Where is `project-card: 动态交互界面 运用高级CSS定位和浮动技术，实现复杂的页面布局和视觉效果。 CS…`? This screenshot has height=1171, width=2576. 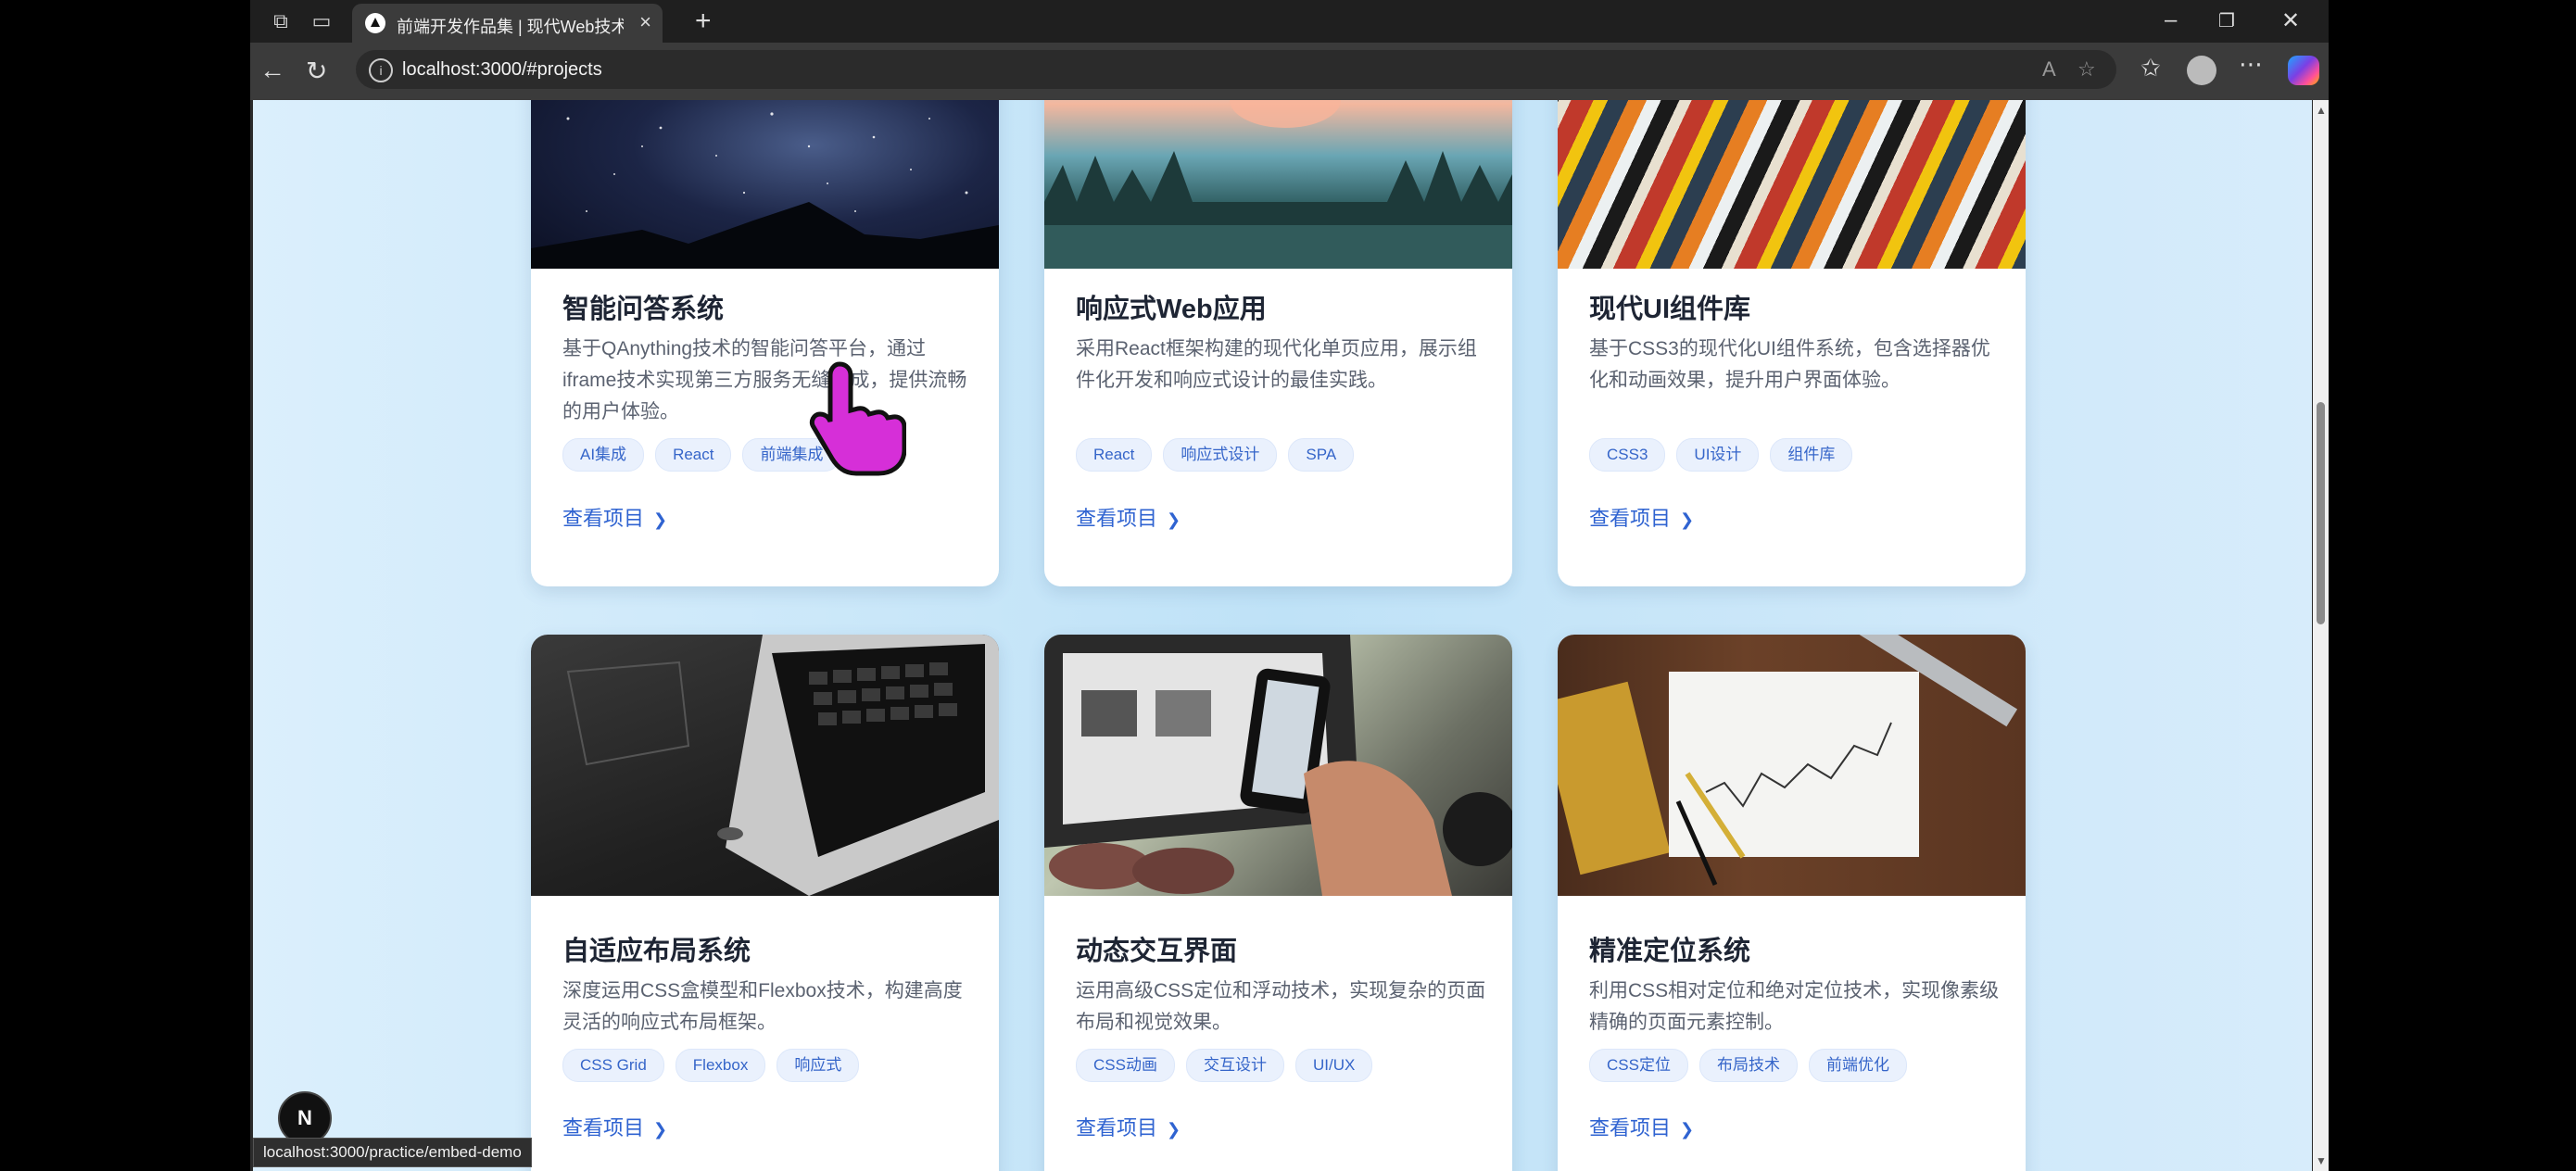 project-card: 动态交互界面 运用高级CSS定位和浮动技术，实现复杂的页面布局和视觉效果。 CS… is located at coordinates (1278, 903).